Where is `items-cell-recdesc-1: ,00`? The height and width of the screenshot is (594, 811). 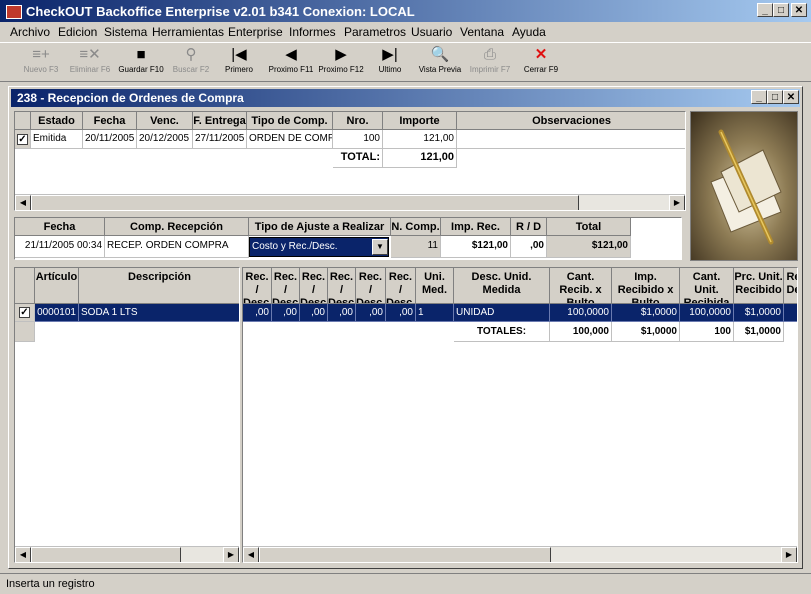 items-cell-recdesc-1: ,00 is located at coordinates (257, 313).